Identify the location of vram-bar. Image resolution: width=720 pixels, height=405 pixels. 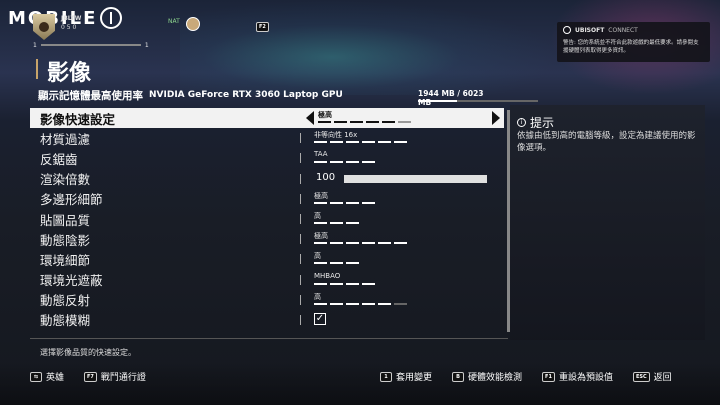
(478, 101).